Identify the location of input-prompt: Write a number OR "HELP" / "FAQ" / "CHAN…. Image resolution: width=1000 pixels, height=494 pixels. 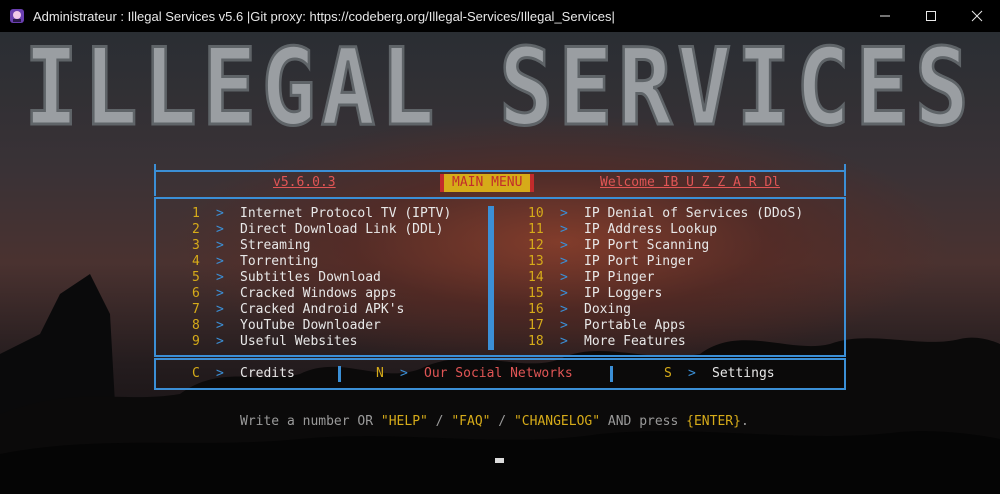
(494, 421).